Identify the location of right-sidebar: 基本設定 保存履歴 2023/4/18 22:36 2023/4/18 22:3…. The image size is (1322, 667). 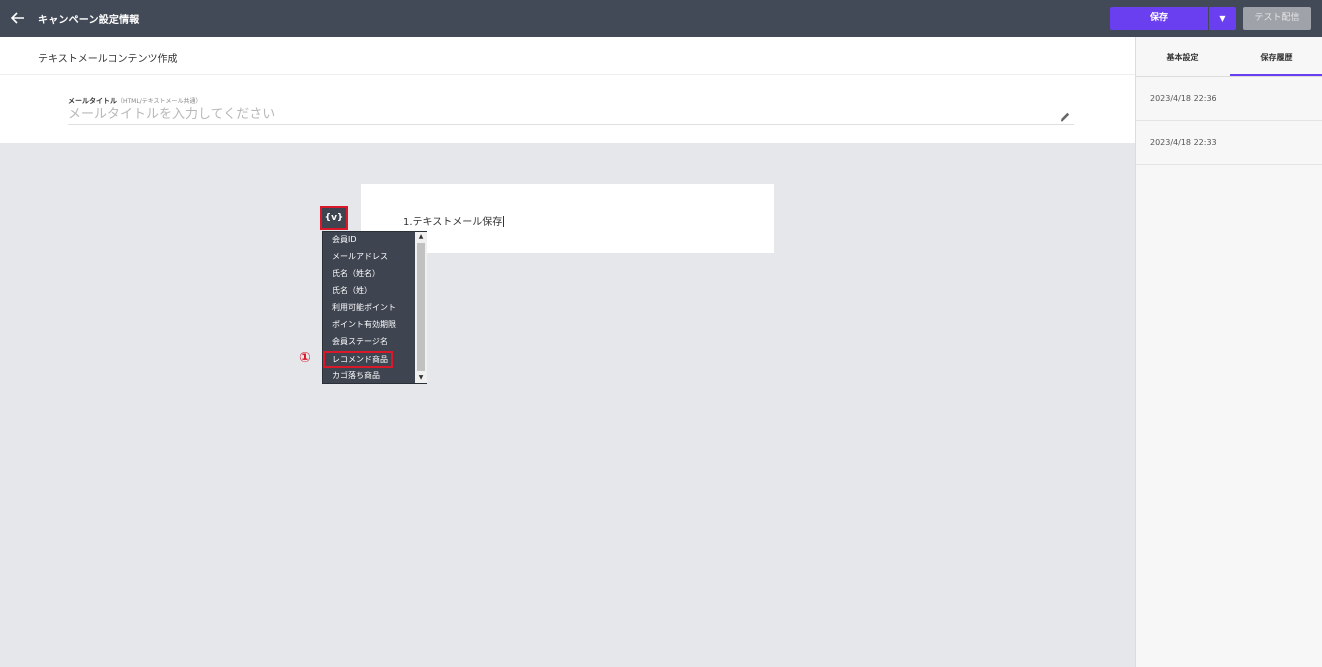
(1228, 352).